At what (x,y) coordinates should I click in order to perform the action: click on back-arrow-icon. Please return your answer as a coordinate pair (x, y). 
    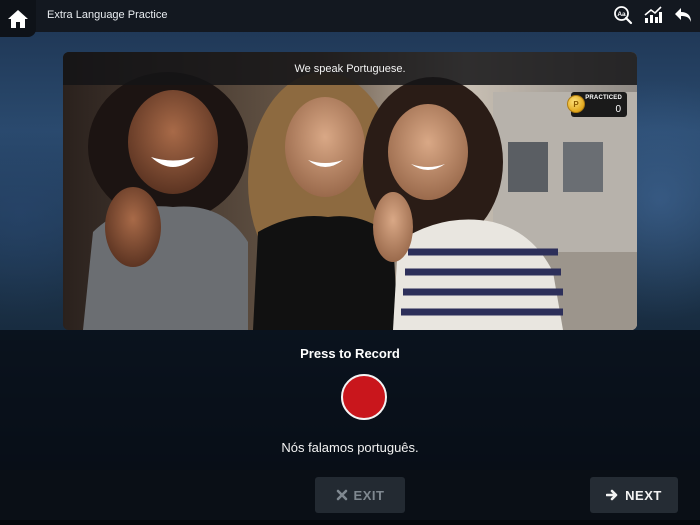
    Looking at the image, I should click on (683, 15).